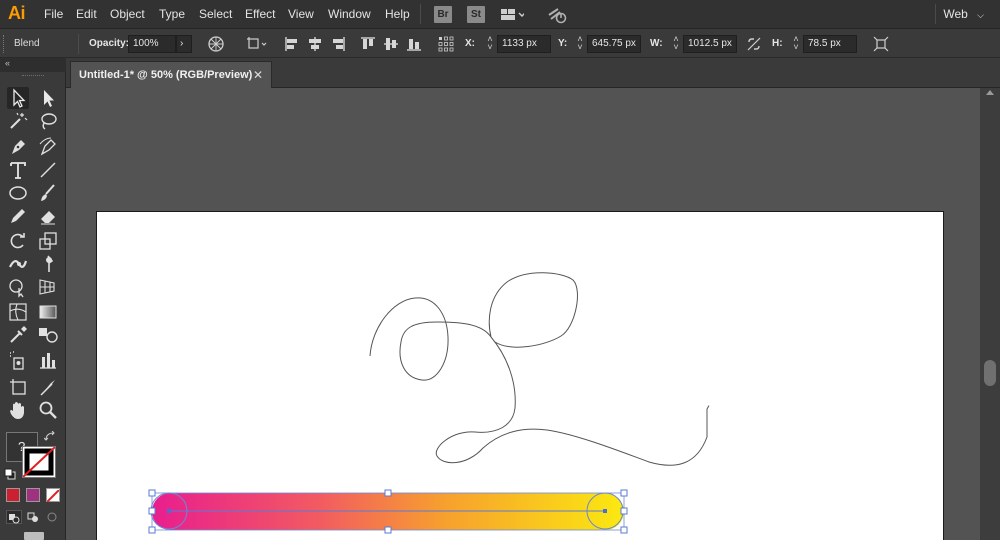 The width and height of the screenshot is (1000, 540). I want to click on handle-bottom-left, so click(152, 530).